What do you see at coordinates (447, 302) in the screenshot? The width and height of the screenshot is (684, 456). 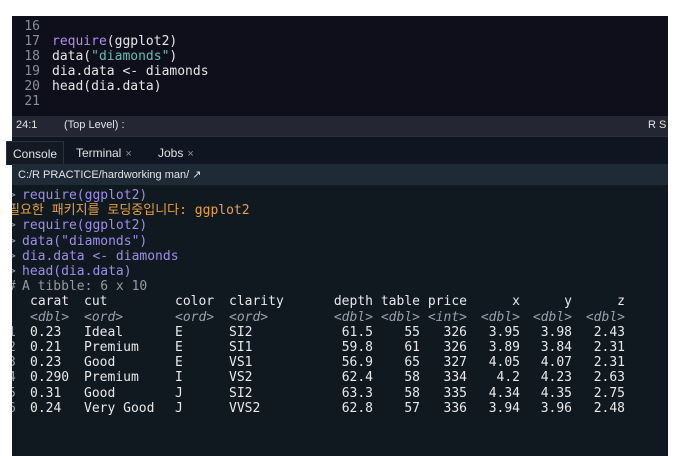 I see `column-header: price` at bounding box center [447, 302].